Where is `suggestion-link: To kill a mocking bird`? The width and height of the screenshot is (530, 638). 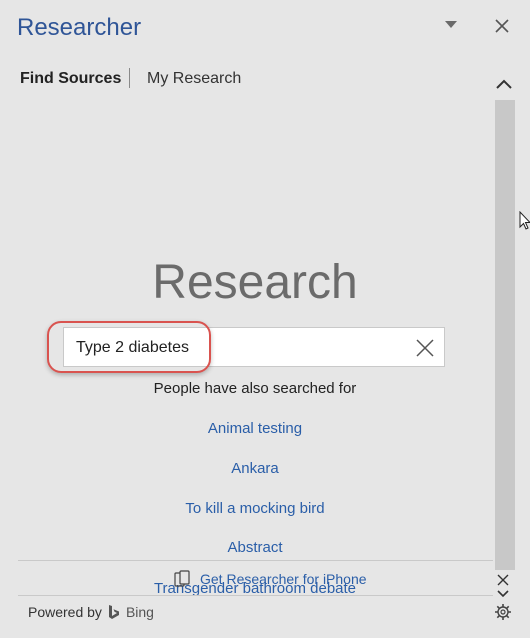
suggestion-link: To kill a mocking bird is located at coordinates (255, 508).